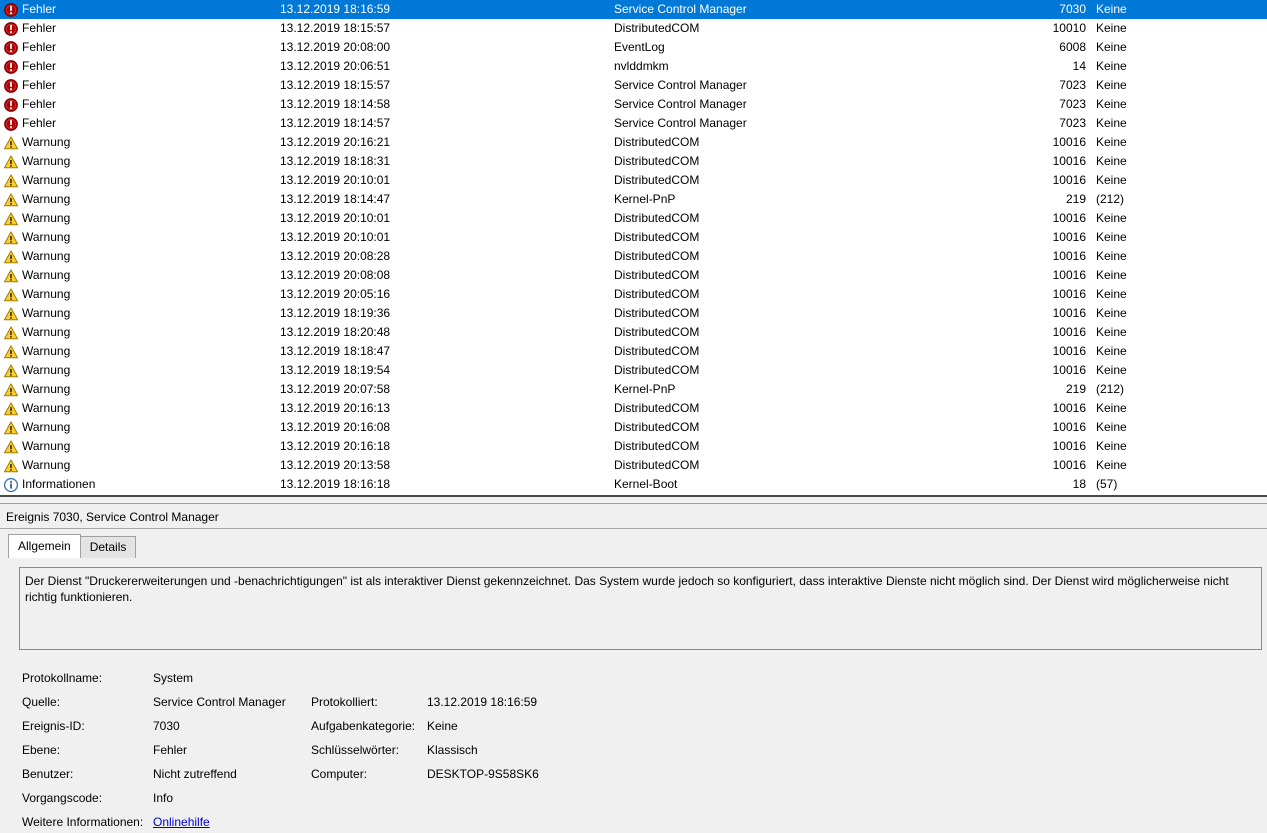 The width and height of the screenshot is (1267, 834). What do you see at coordinates (53, 726) in the screenshot?
I see `ereignis-id-label: Ereignis-ID:` at bounding box center [53, 726].